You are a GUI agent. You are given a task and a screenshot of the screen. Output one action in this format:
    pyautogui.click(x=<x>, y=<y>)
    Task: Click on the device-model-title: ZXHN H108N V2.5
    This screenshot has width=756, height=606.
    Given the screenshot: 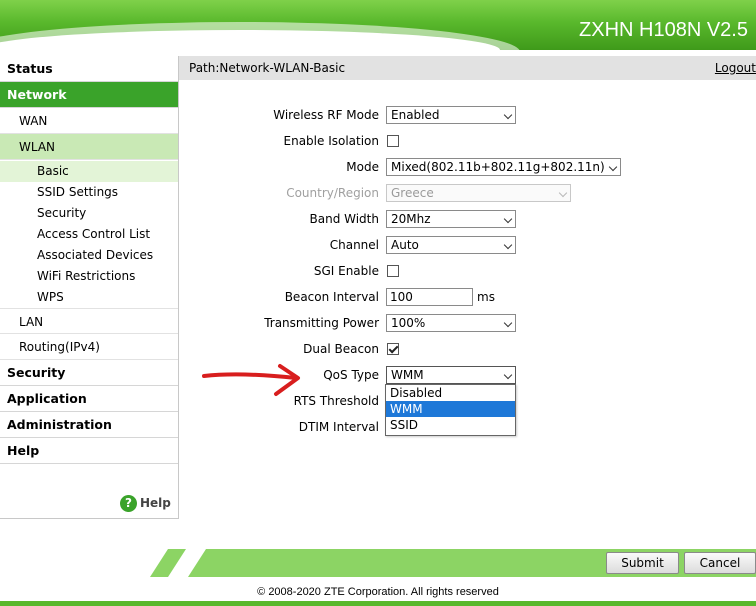 What is the action you would take?
    pyautogui.click(x=663, y=30)
    